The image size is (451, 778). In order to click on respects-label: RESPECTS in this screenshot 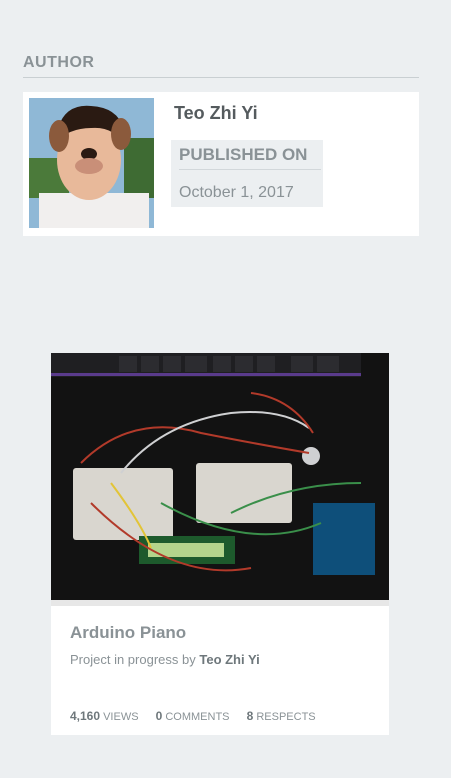, I will do `click(286, 717)`.